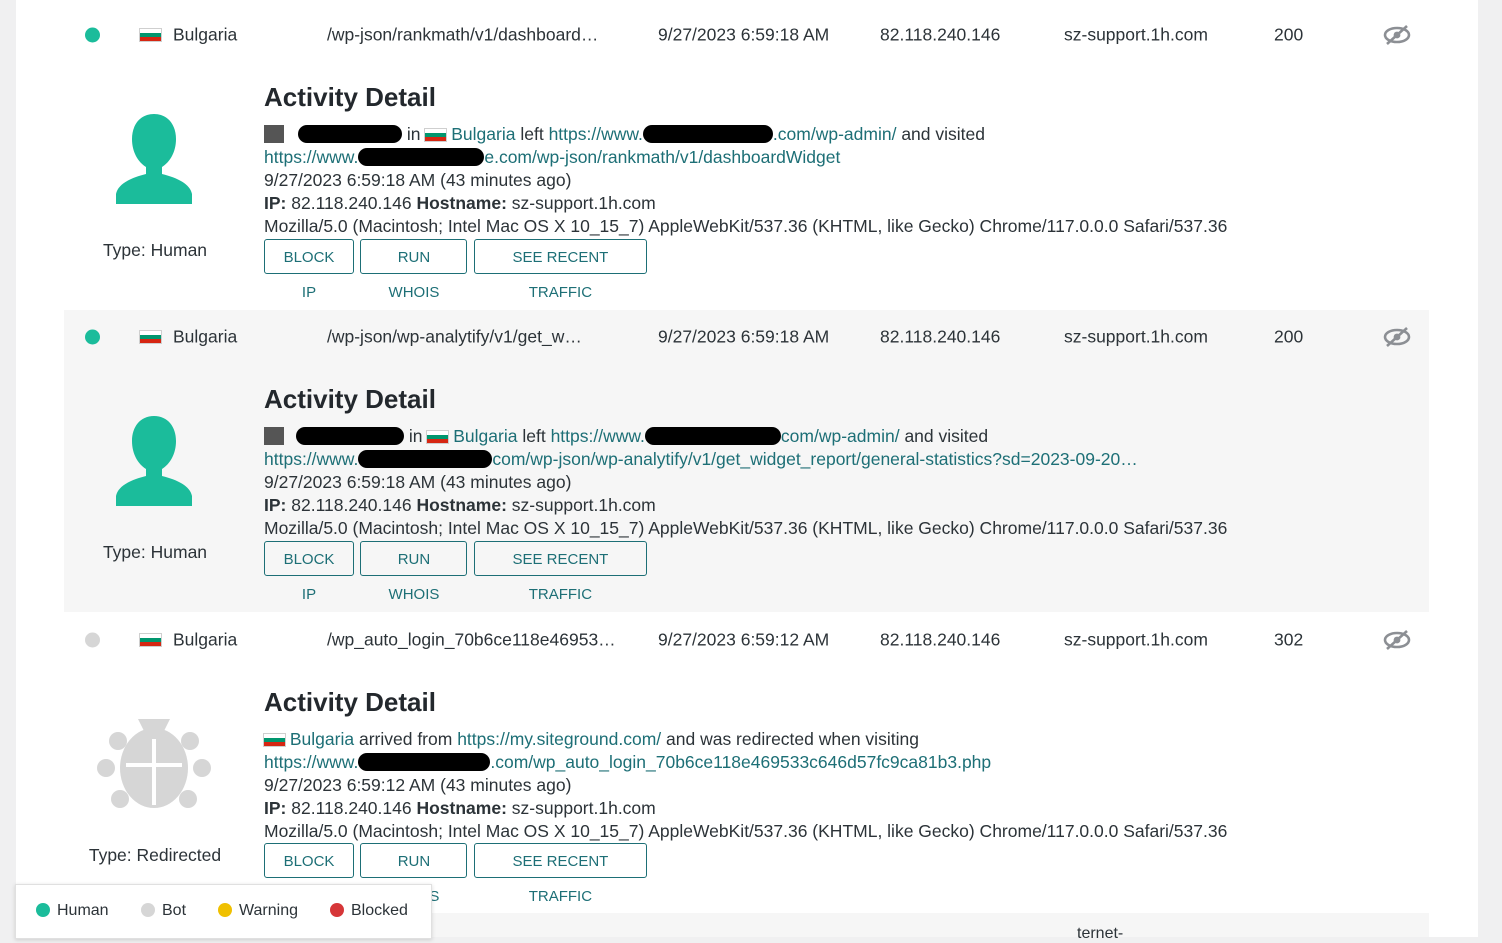 The image size is (1502, 943). Describe the element at coordinates (148, 910) in the screenshot. I see `legend-bot-dot` at that location.